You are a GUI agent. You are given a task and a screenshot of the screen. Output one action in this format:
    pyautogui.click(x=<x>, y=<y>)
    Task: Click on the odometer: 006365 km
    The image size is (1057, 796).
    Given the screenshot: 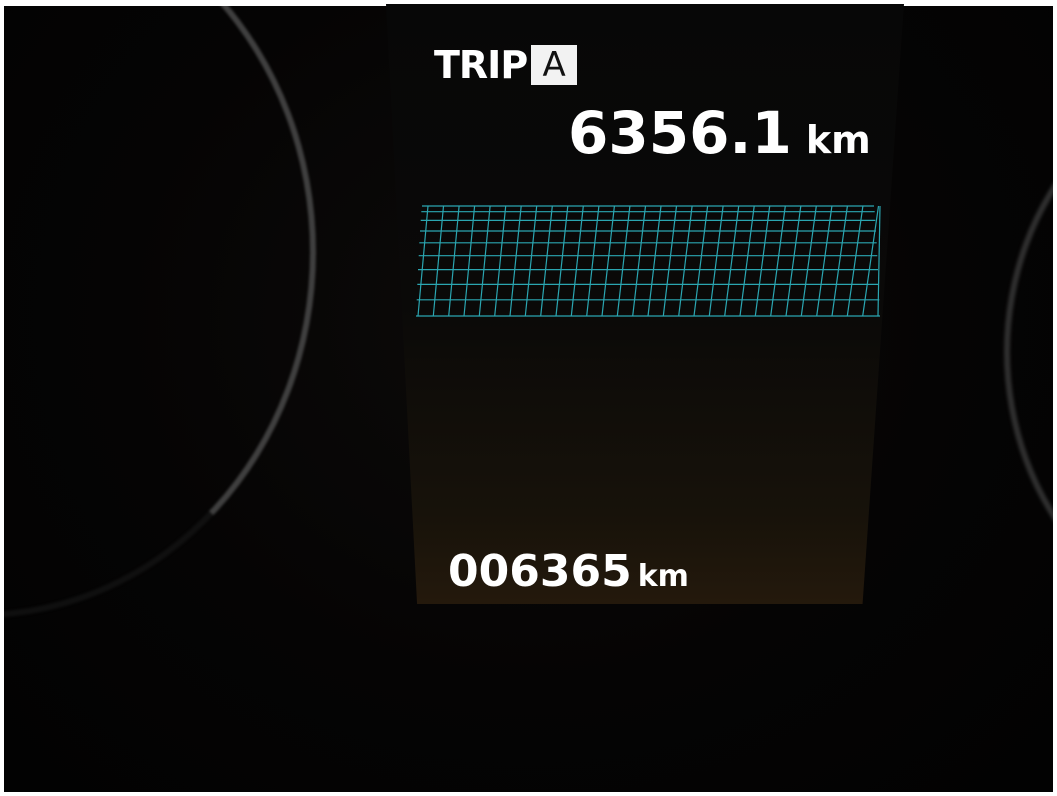 What is the action you would take?
    pyautogui.click(x=568, y=574)
    